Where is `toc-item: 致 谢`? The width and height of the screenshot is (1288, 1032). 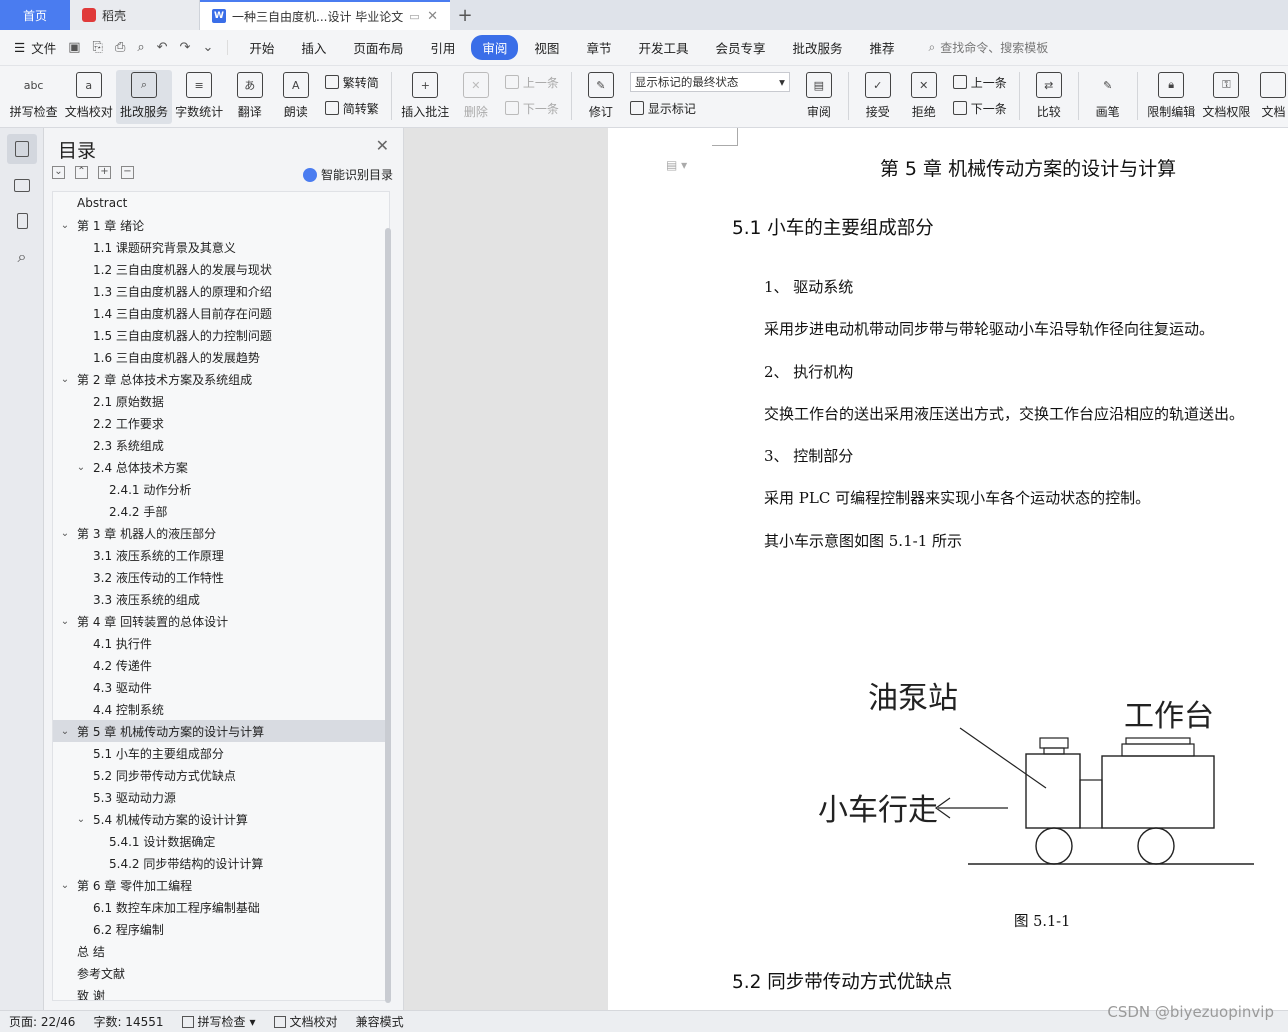 toc-item: 致 谢 is located at coordinates (221, 992).